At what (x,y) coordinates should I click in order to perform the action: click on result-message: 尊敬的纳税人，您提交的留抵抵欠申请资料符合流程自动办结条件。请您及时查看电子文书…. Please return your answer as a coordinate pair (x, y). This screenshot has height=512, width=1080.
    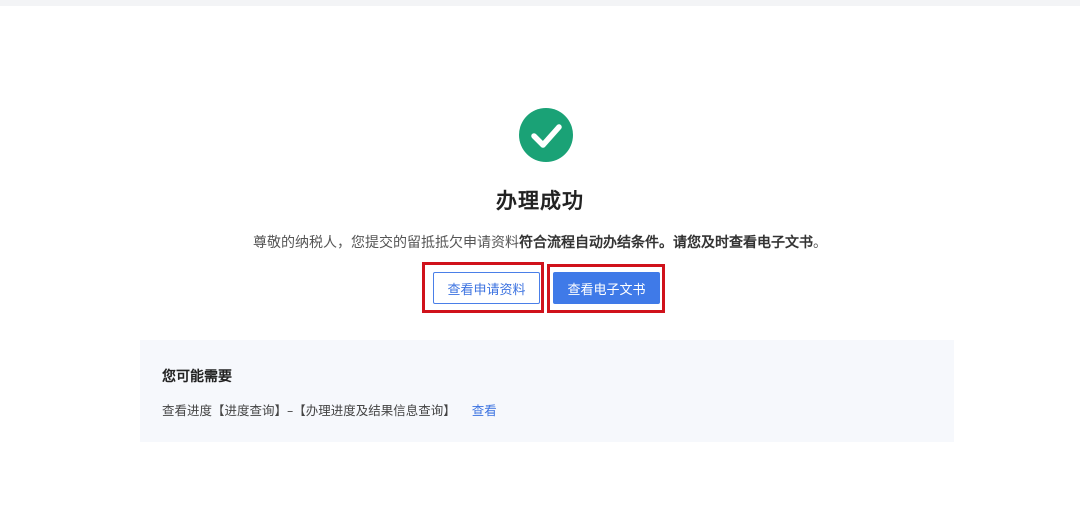
    Looking at the image, I should click on (540, 242).